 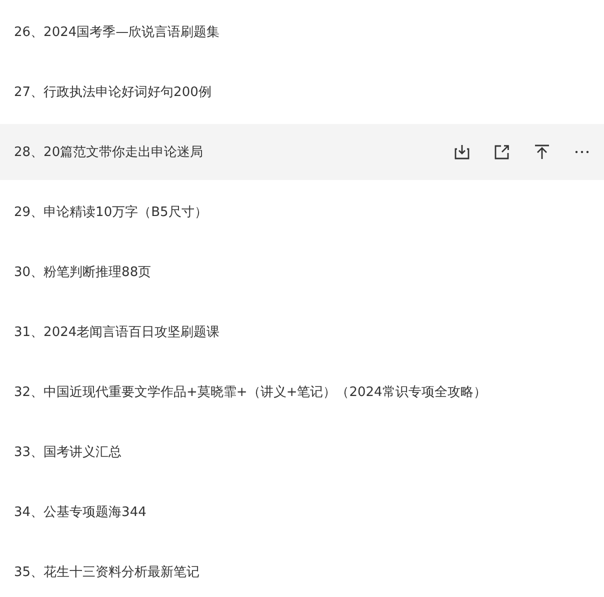 What do you see at coordinates (107, 572) in the screenshot?
I see `file-title: 35、花生十三资料分析最新笔记` at bounding box center [107, 572].